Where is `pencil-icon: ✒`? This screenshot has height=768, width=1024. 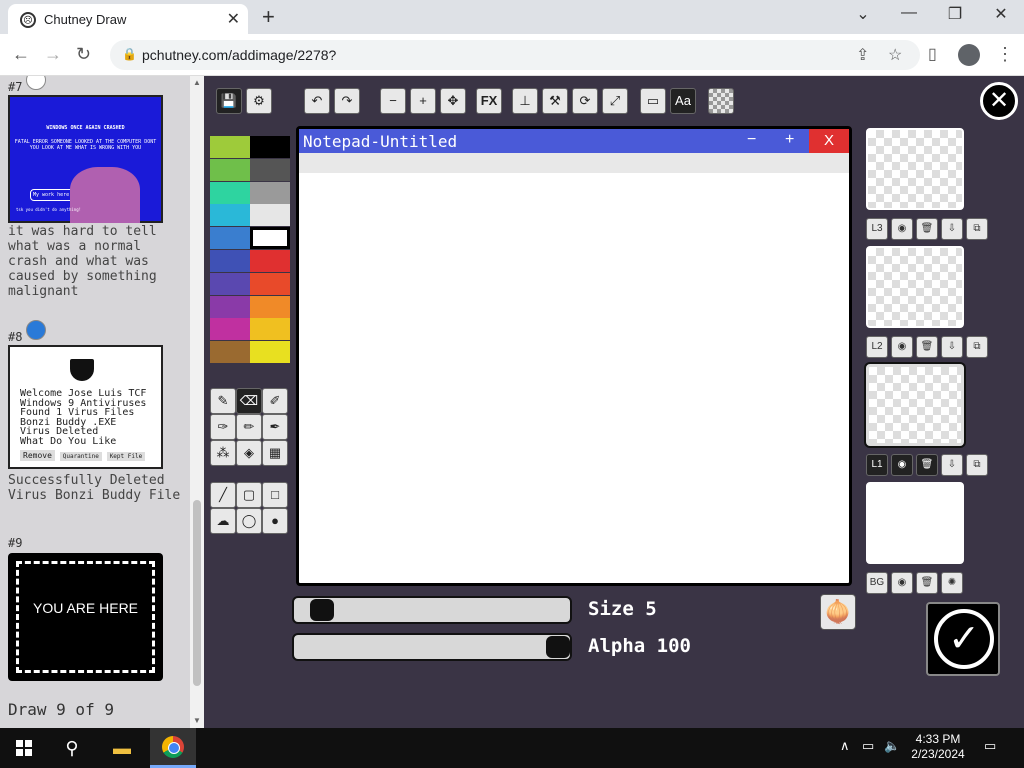
pencil-icon: ✒ is located at coordinates (275, 427).